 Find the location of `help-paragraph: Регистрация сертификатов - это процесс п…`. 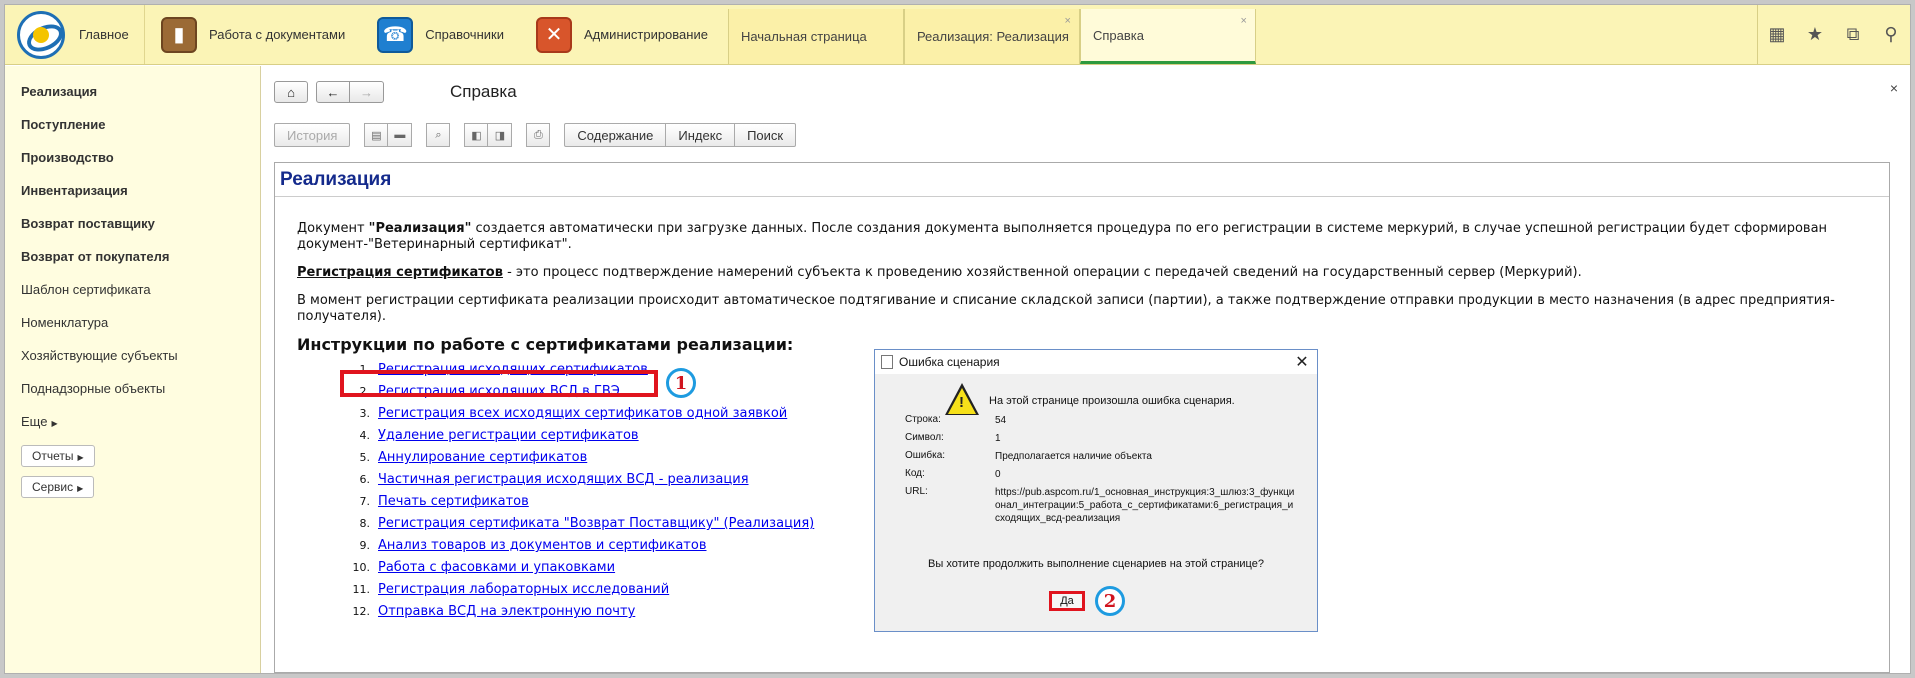

help-paragraph: Регистрация сертификатов - это процесс п… is located at coordinates (1082, 273).